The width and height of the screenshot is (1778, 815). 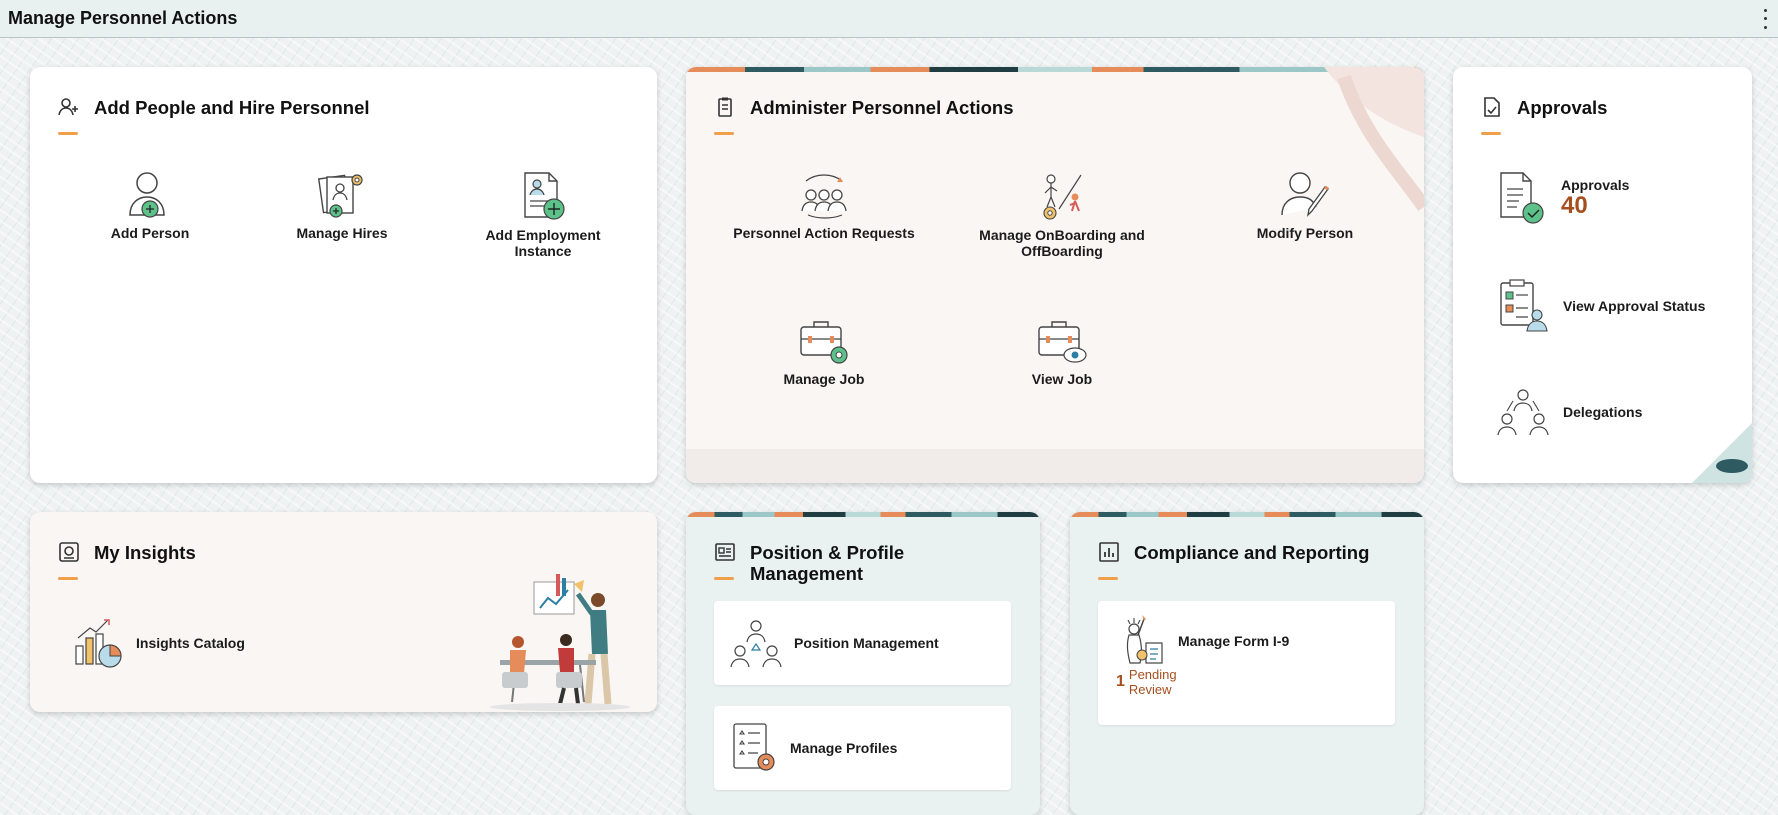 What do you see at coordinates (866, 643) in the screenshot?
I see `position-management-label: Position Management` at bounding box center [866, 643].